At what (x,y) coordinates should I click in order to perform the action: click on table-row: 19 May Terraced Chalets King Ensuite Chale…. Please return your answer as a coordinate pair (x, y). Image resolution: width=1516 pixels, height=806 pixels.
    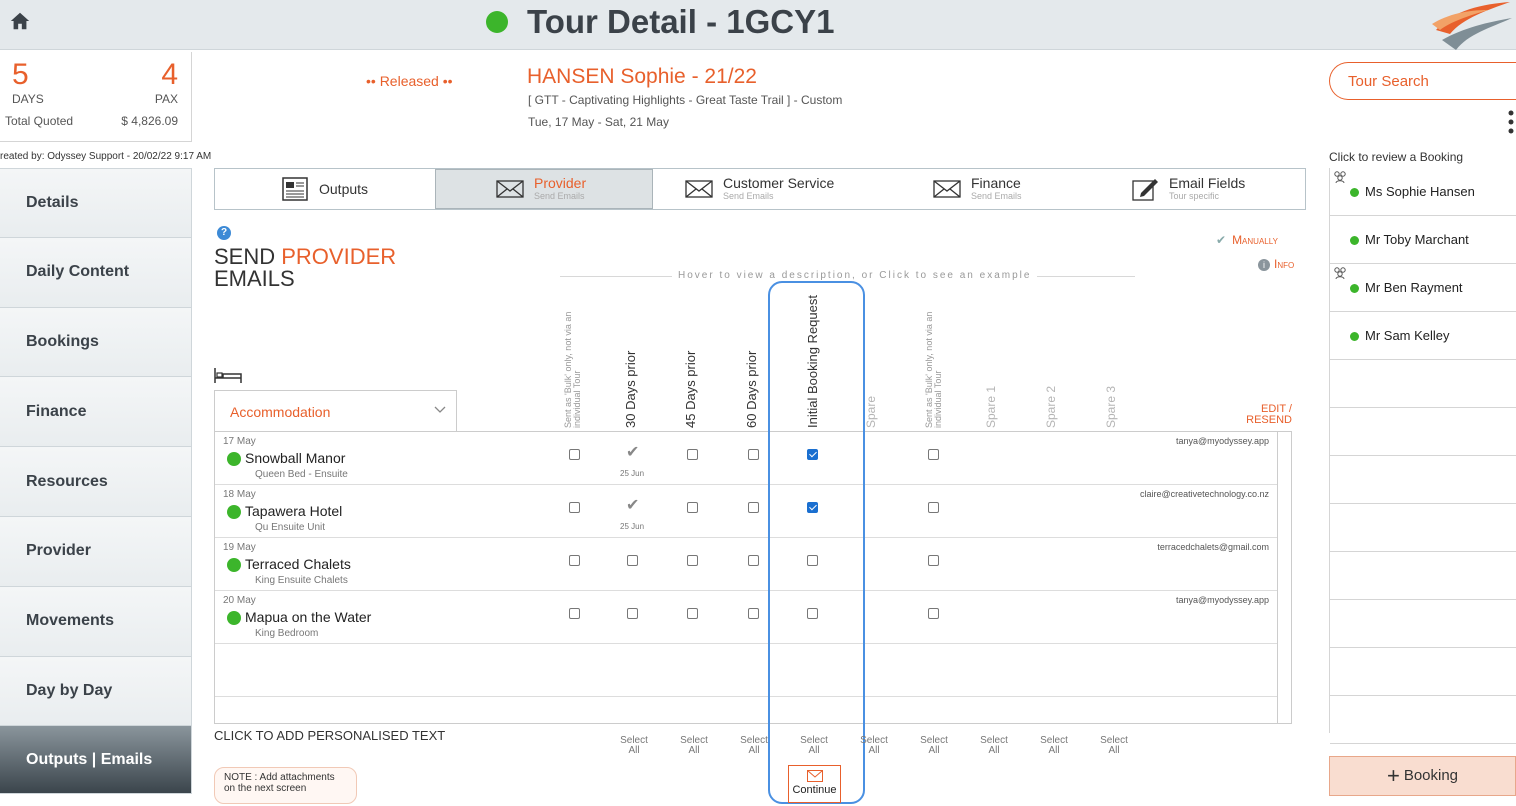
    Looking at the image, I should click on (752, 564).